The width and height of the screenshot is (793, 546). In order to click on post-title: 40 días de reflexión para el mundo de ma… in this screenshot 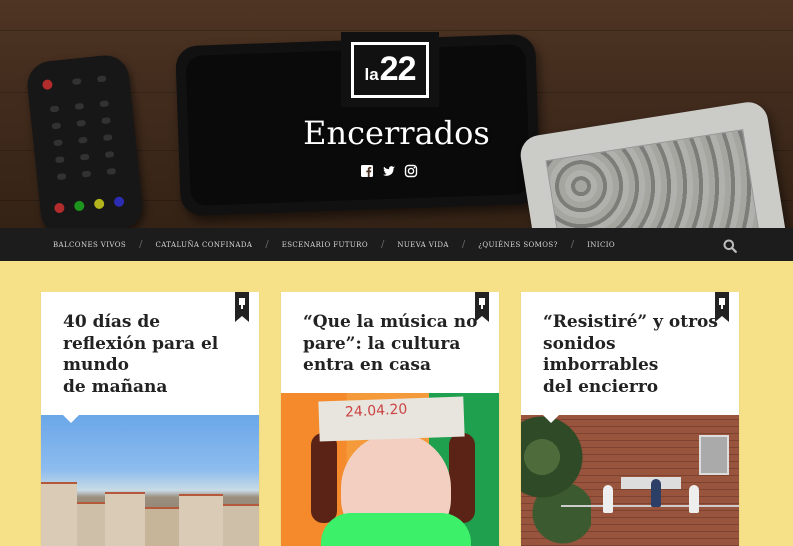, I will do `click(152, 355)`.